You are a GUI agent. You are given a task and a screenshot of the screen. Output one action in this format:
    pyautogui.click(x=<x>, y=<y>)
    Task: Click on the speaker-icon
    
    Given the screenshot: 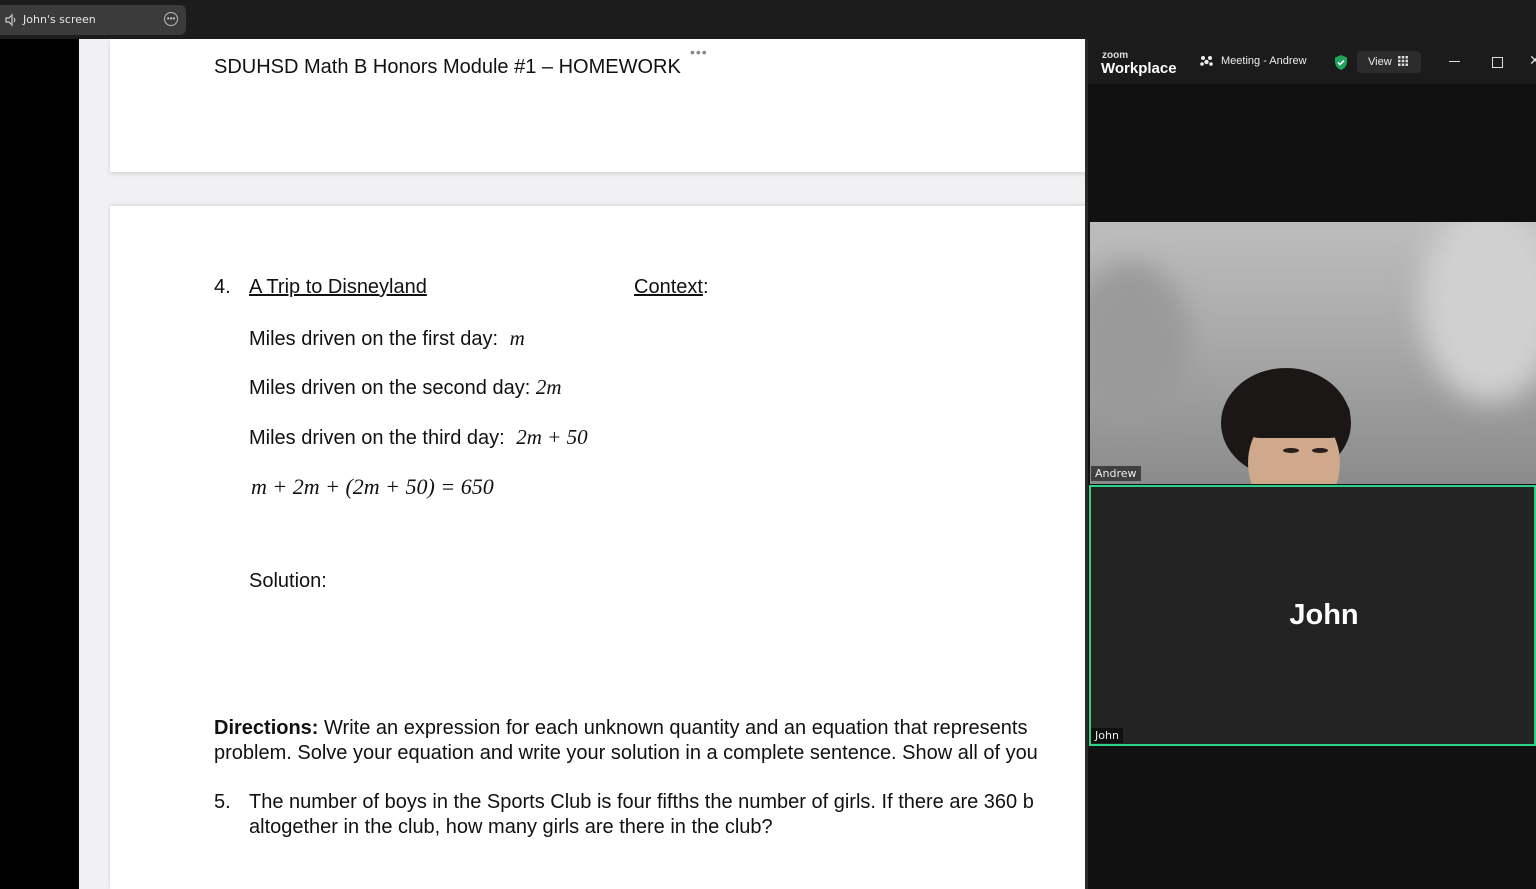 What is the action you would take?
    pyautogui.click(x=10, y=20)
    